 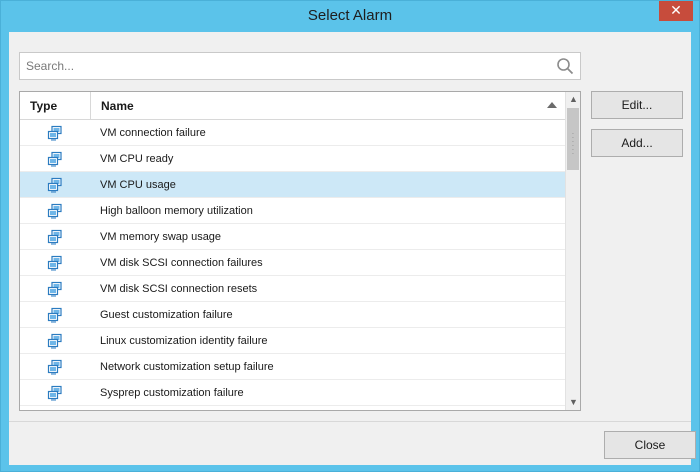 I want to click on row-name-label: VM disk SCSI connection failures, so click(x=181, y=263).